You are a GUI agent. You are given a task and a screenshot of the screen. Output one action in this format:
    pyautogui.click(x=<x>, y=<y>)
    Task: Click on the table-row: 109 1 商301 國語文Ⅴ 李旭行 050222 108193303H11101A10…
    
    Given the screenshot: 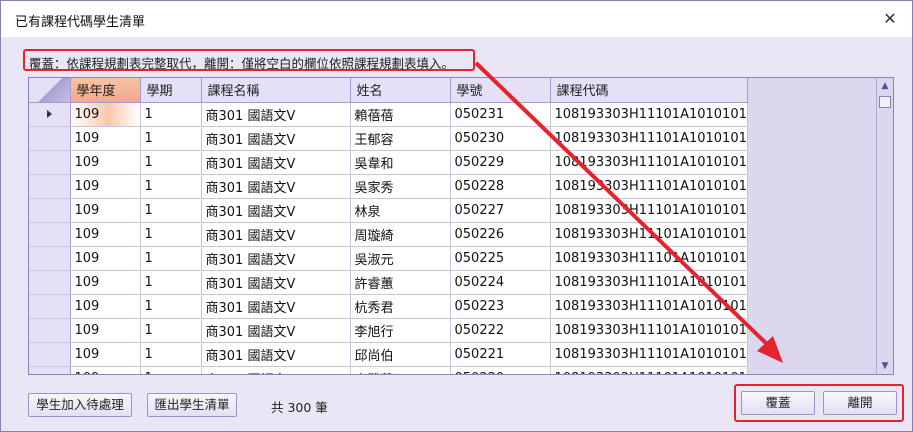 What is the action you would take?
    pyautogui.click(x=388, y=330)
    